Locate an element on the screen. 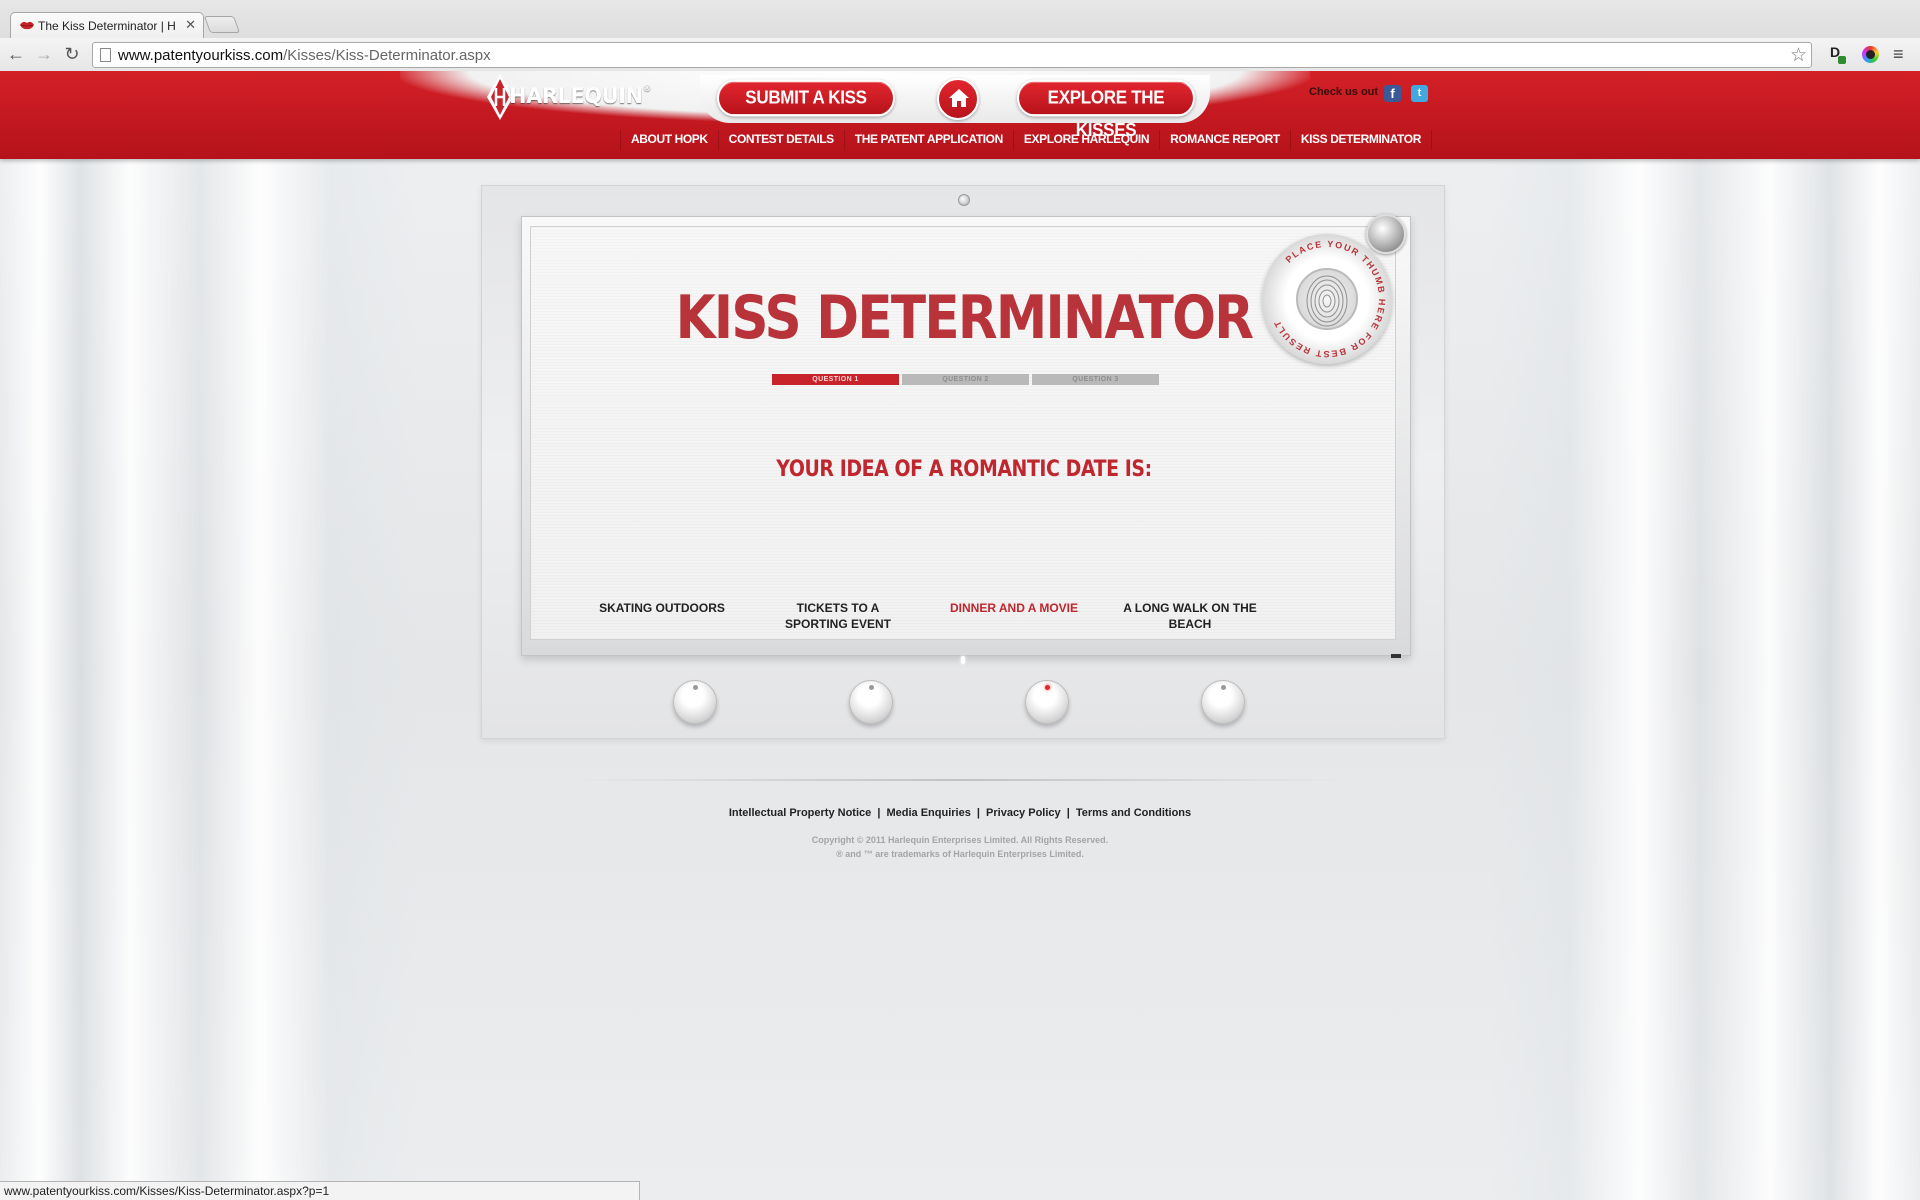  screw-icon is located at coordinates (964, 200).